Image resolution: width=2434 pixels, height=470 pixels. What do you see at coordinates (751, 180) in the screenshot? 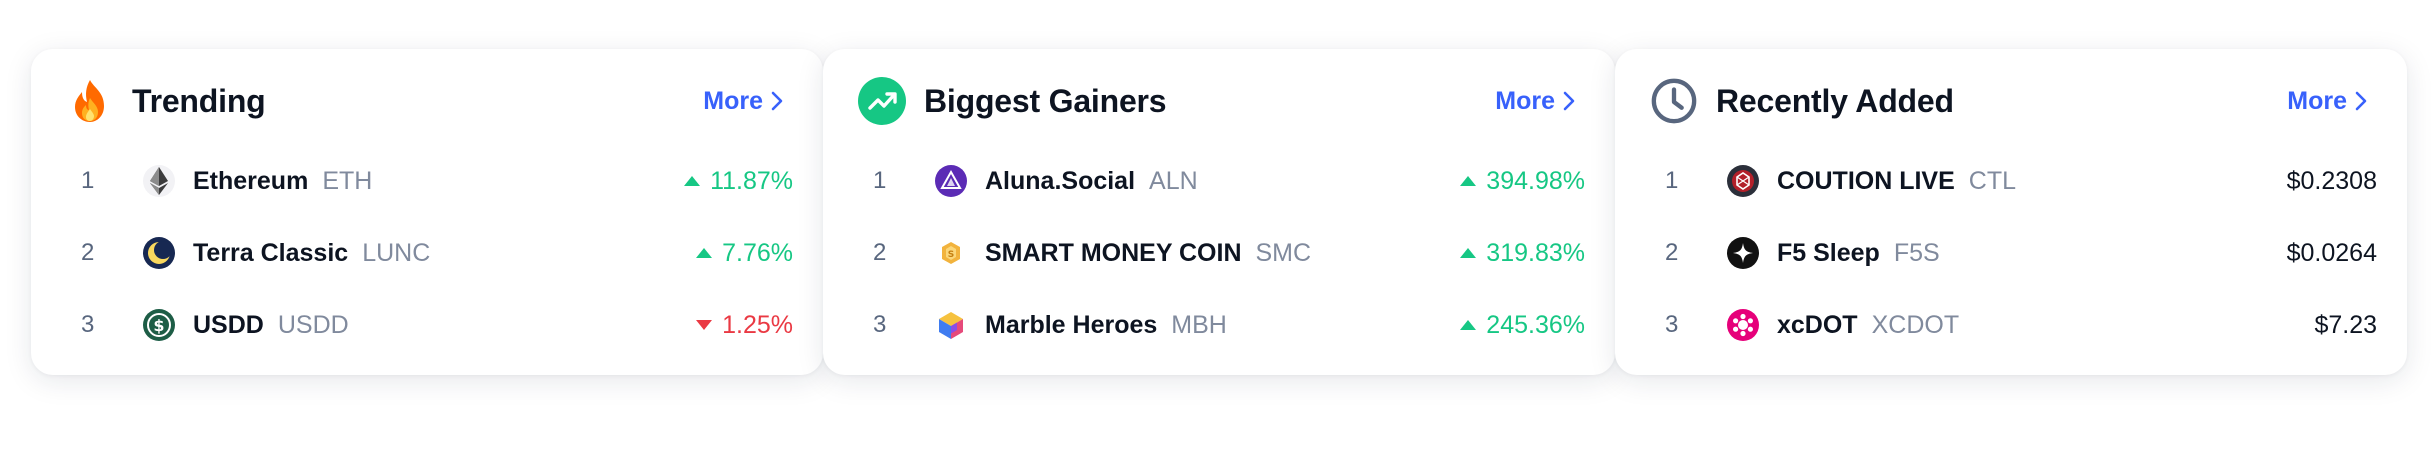
I see `change-value: 11.87%` at bounding box center [751, 180].